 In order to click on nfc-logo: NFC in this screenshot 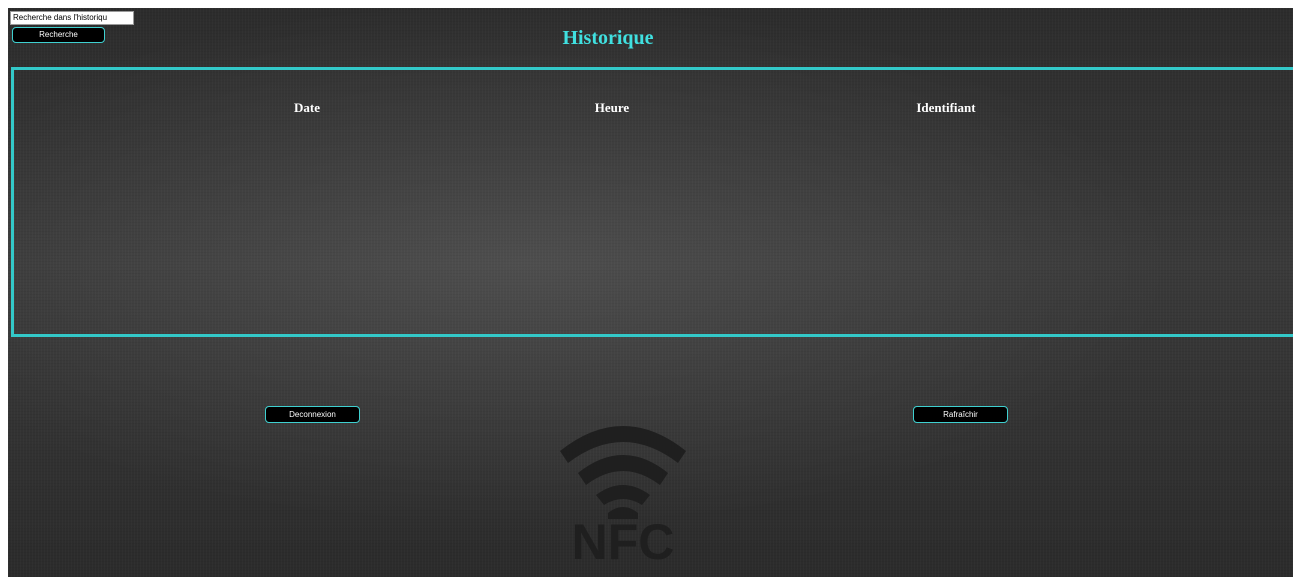, I will do `click(623, 494)`.